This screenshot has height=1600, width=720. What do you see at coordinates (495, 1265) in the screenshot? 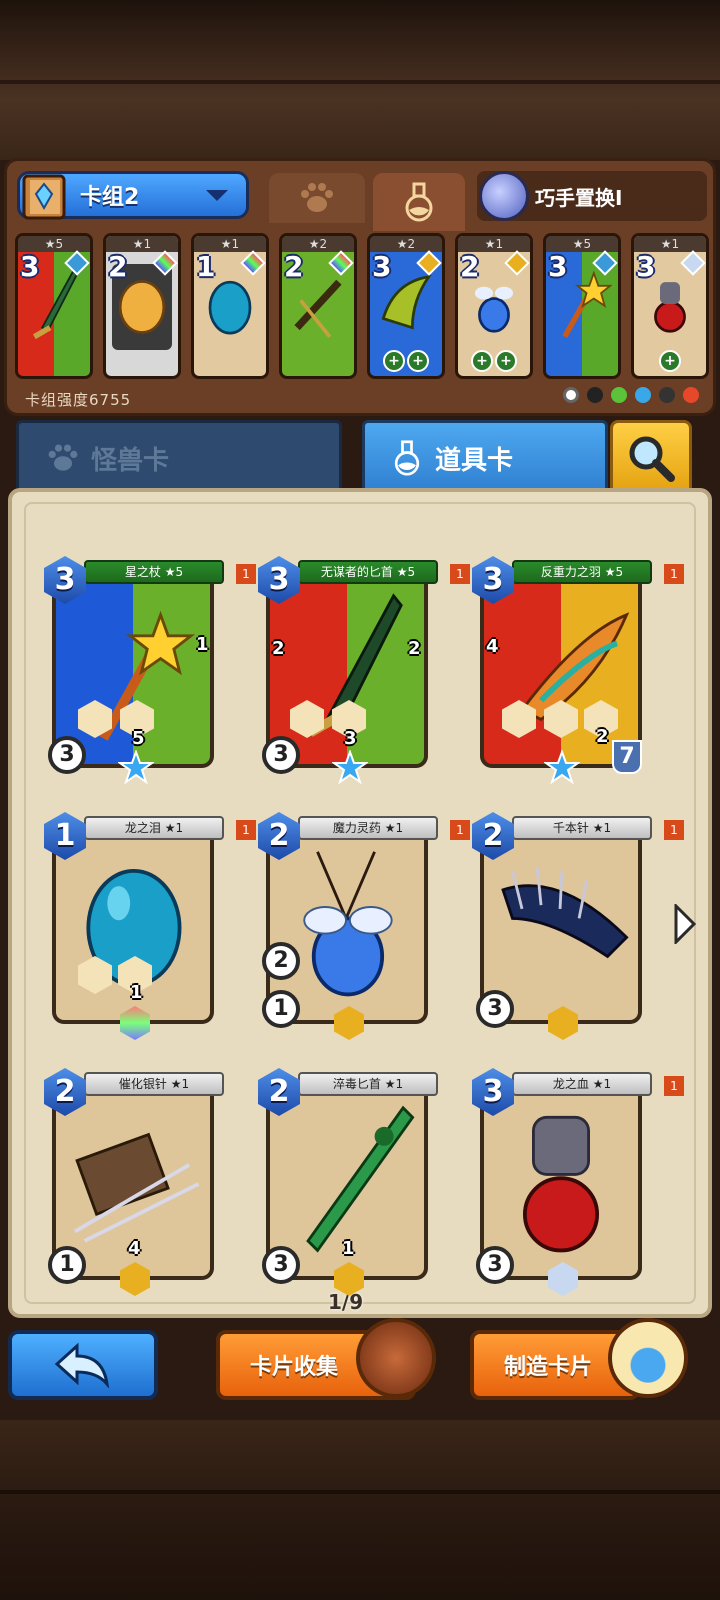
I see `heal-stat: 3` at bounding box center [495, 1265].